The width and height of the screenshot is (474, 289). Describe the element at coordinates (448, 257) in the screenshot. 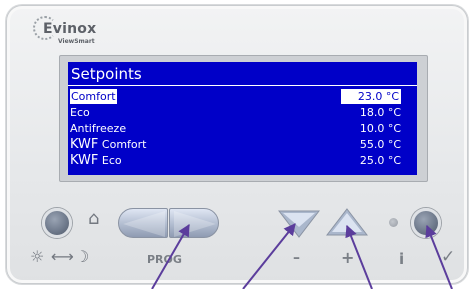

I see `check-label: ✓` at that location.